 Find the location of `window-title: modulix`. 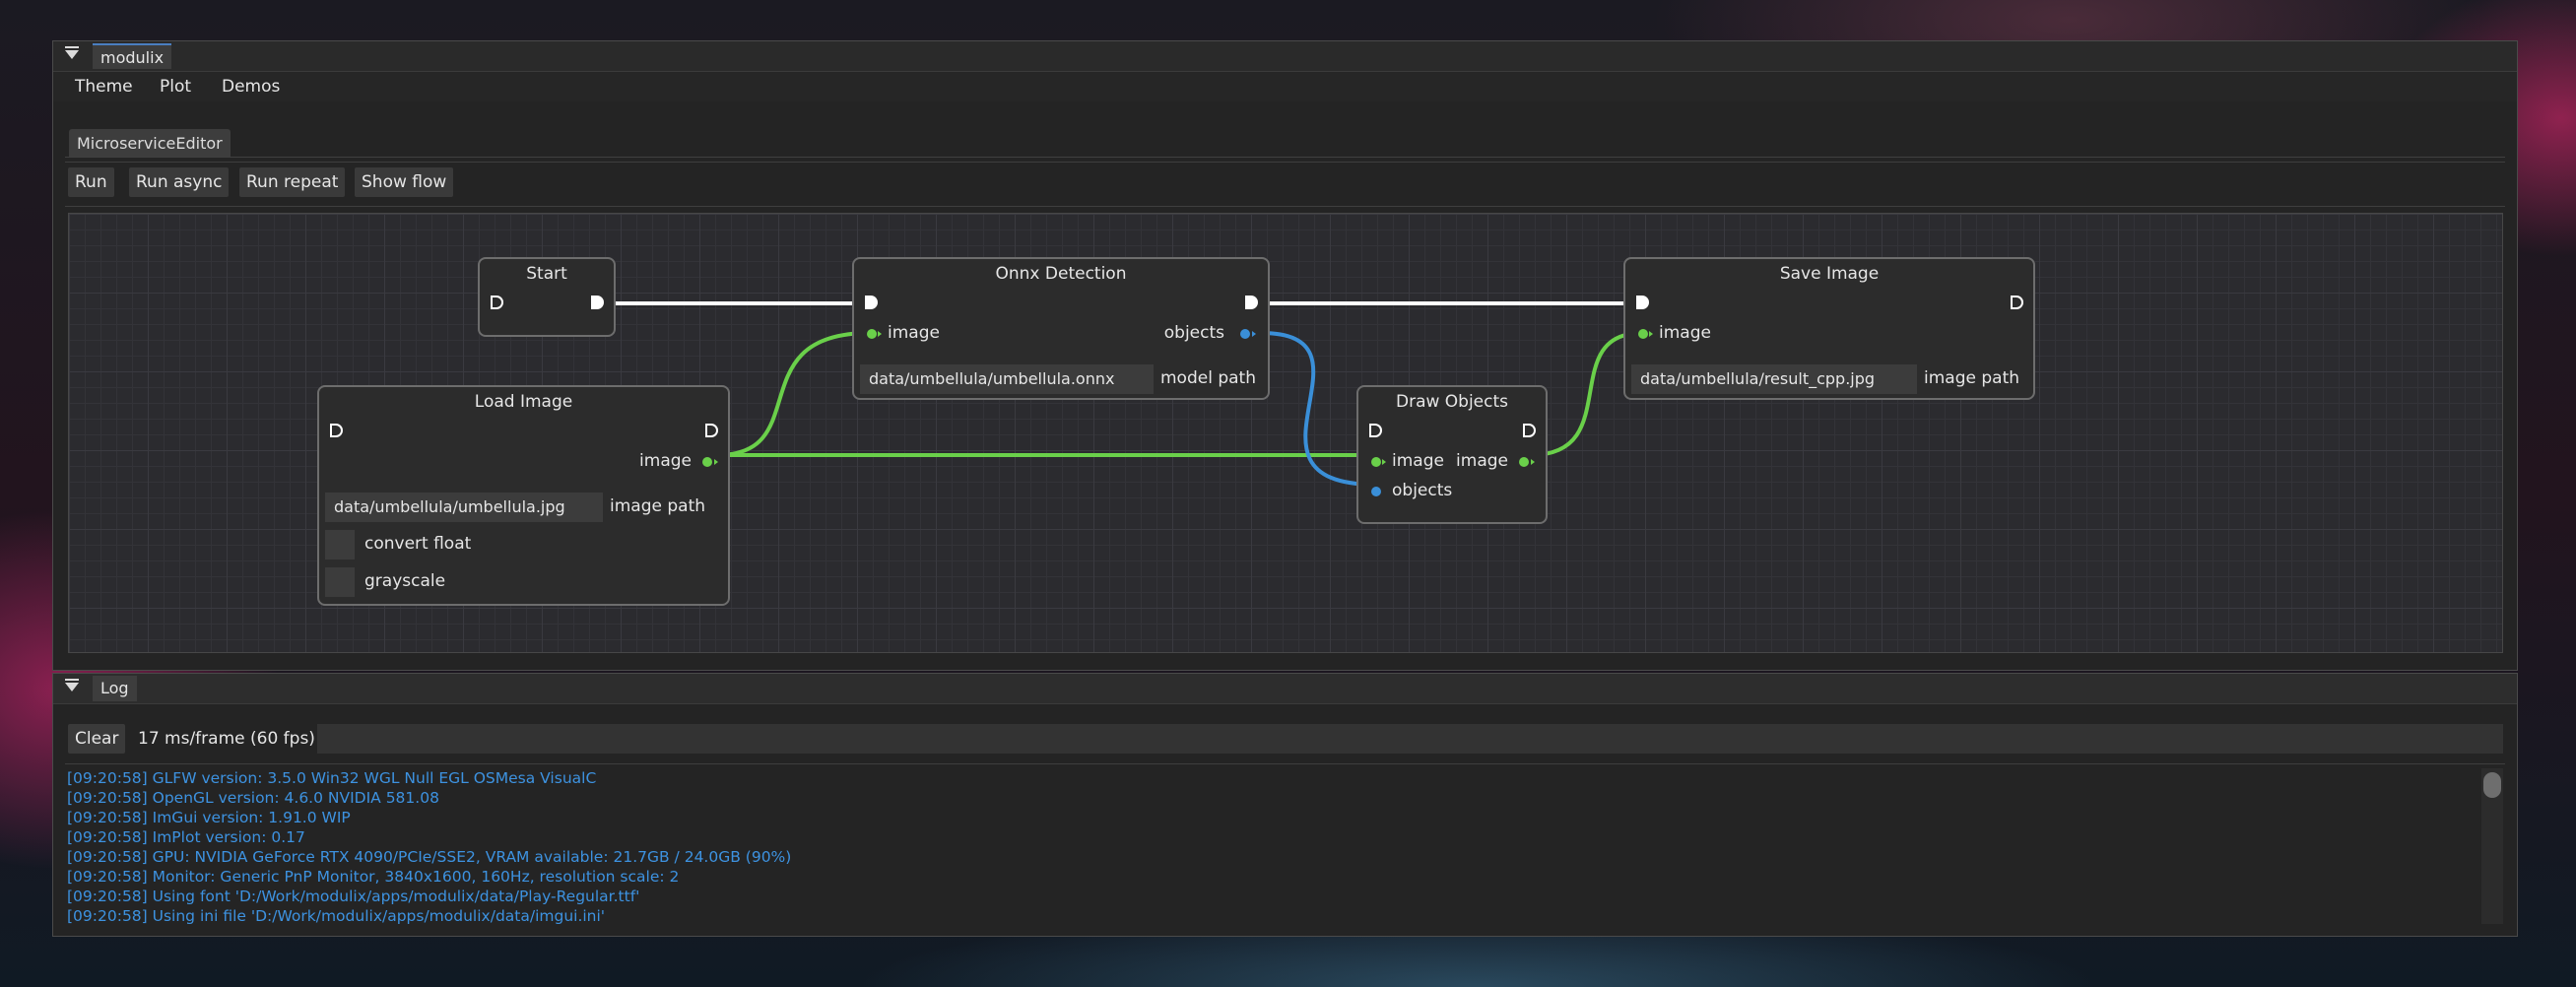

window-title: modulix is located at coordinates (133, 56).